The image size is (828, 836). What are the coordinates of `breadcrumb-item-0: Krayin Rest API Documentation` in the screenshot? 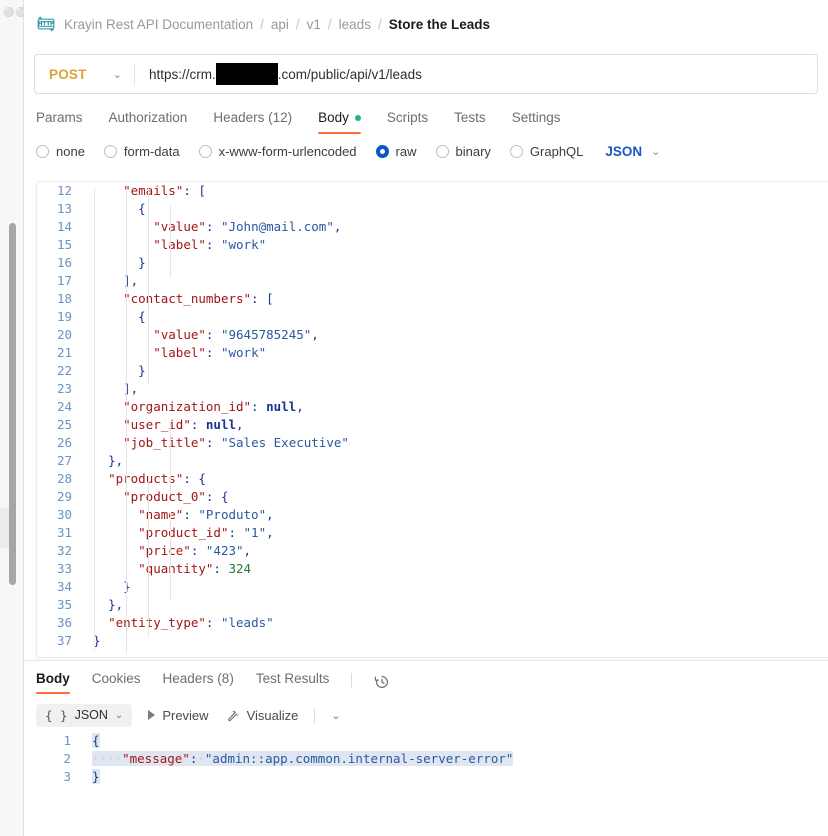 It's located at (158, 24).